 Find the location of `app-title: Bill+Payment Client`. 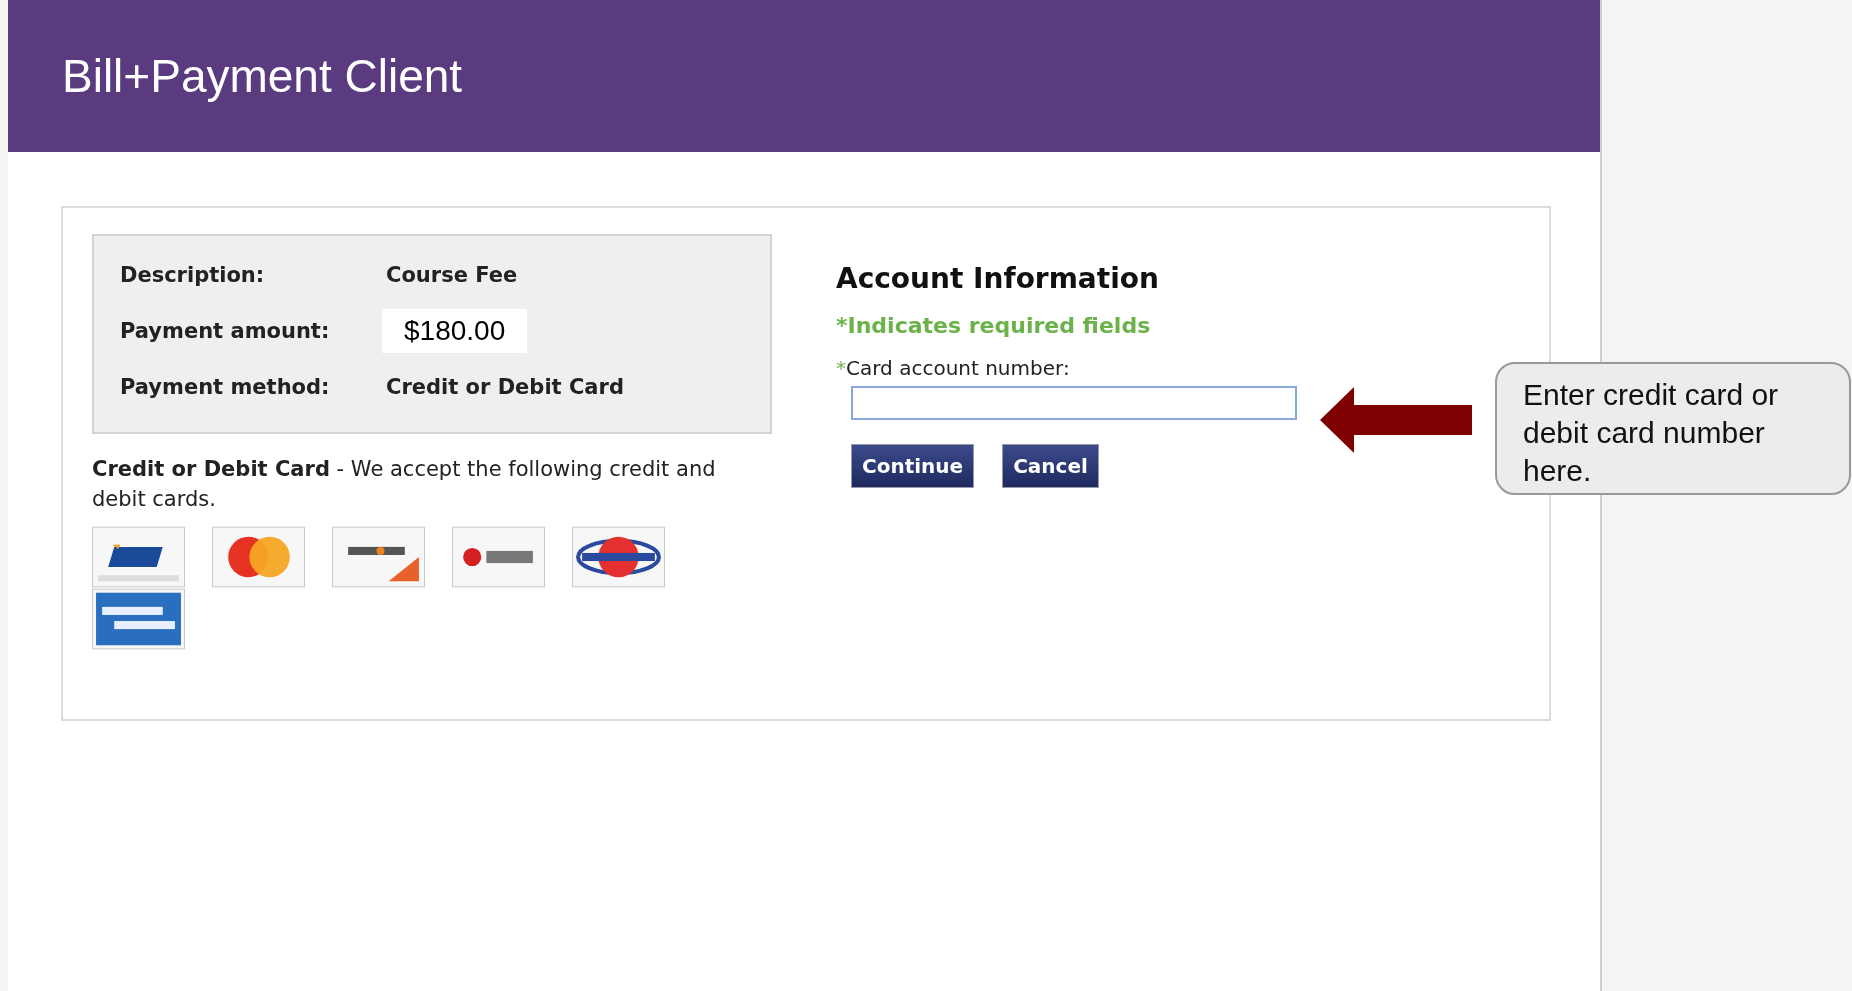

app-title: Bill+Payment Client is located at coordinates (262, 76).